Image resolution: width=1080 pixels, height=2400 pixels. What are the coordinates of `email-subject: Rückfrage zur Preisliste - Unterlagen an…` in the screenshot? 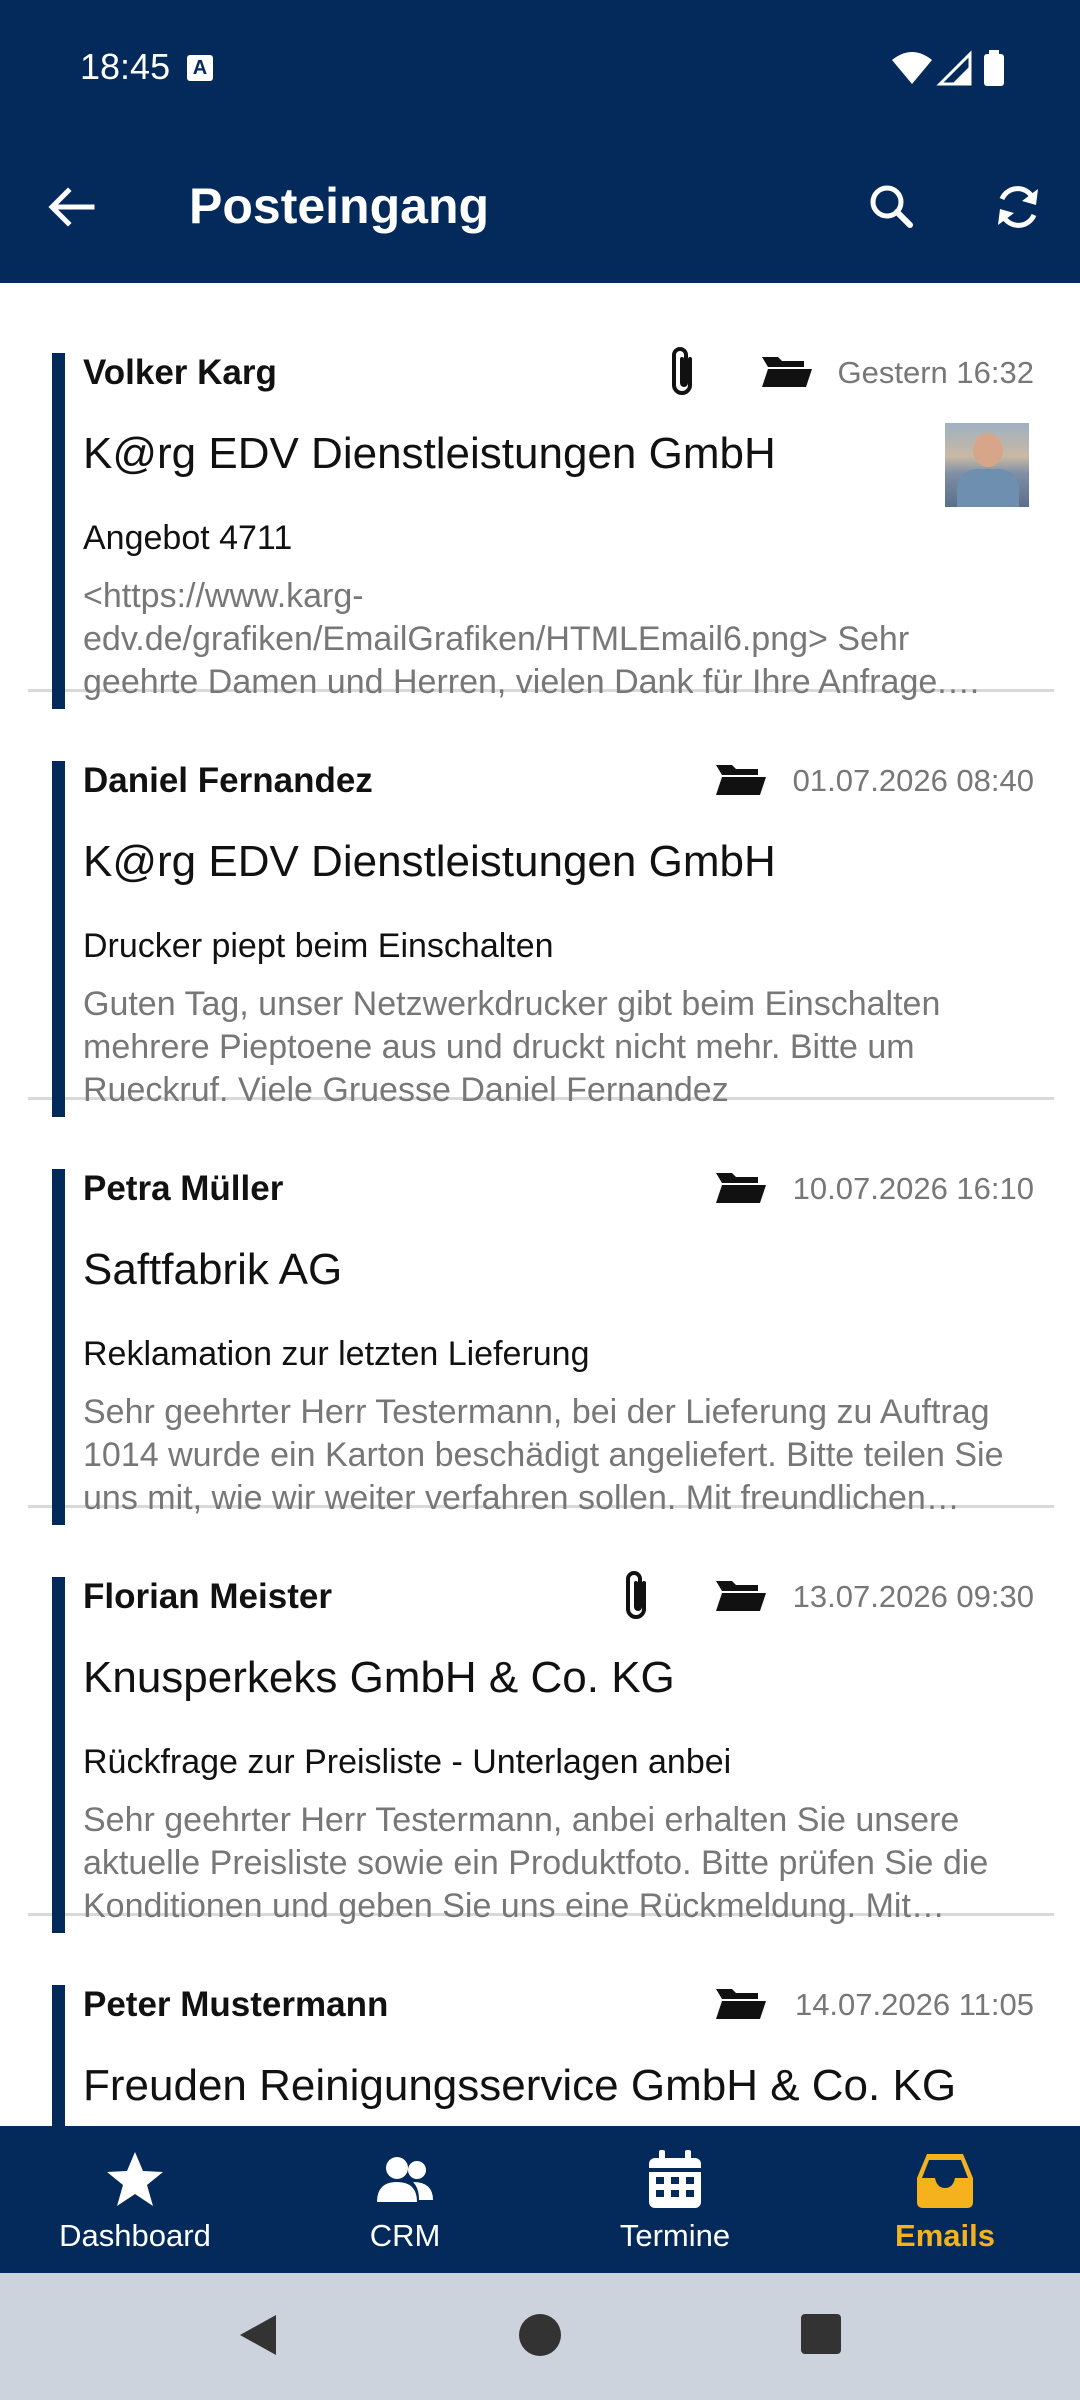 It's located at (407, 1762).